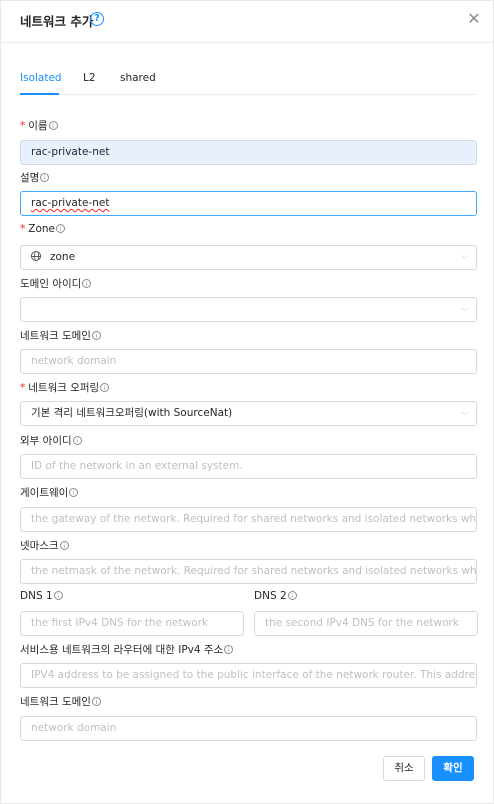 This screenshot has width=494, height=804. What do you see at coordinates (65, 387) in the screenshot?
I see `network-offering-label: * 네트워크 오퍼링 i` at bounding box center [65, 387].